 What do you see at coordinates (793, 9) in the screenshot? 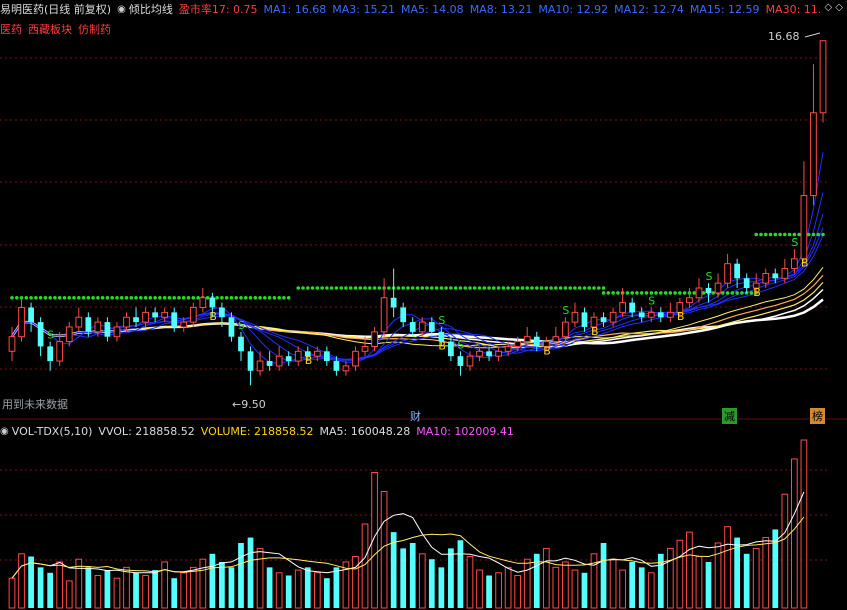
I see `ma30-value: MA30: 11.` at bounding box center [793, 9].